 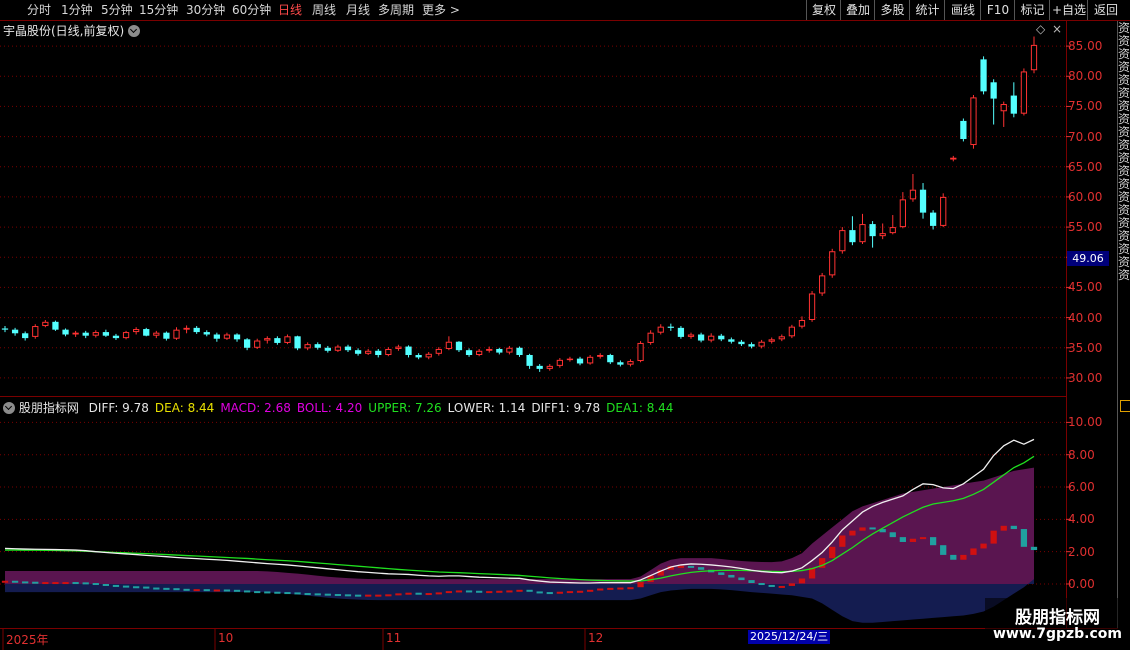 What do you see at coordinates (789, 637) in the screenshot?
I see `cursor-date: 2025/12/24/三` at bounding box center [789, 637].